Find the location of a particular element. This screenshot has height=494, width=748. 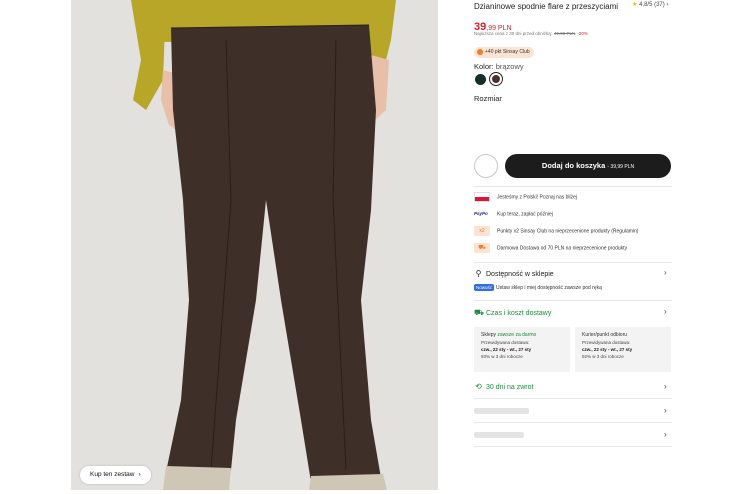

club-points-badge: +40 pkt Sinsay Club is located at coordinates (504, 52).